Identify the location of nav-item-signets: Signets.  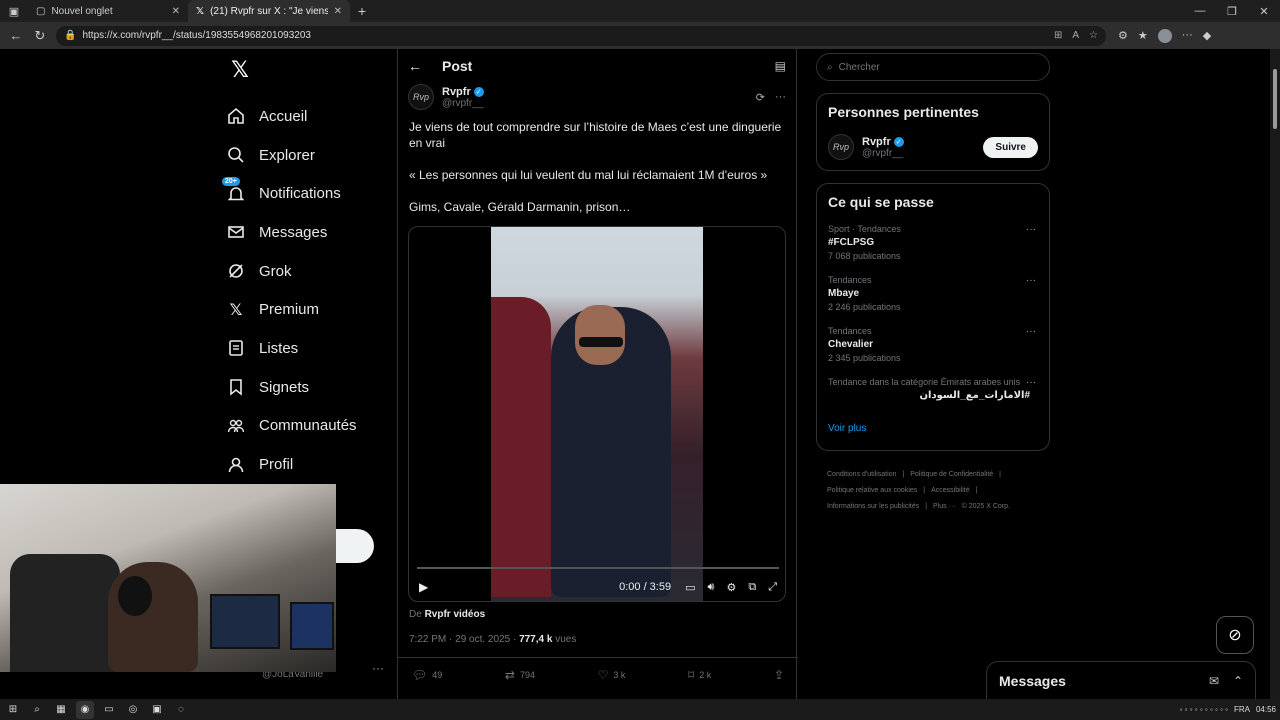
(305, 387).